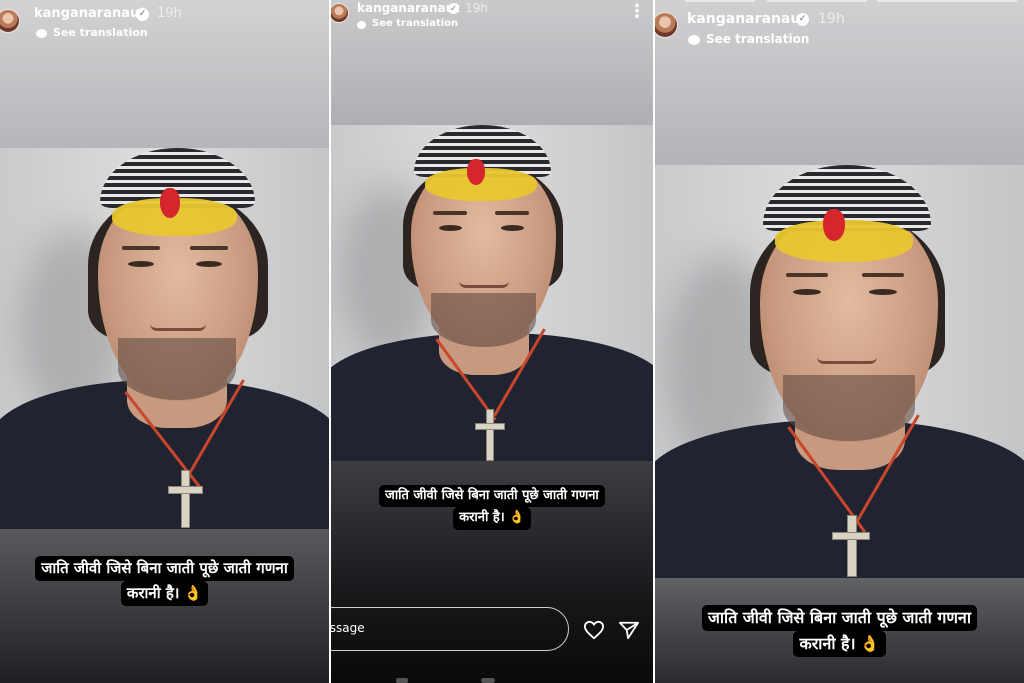 This screenshot has width=1024, height=683. Describe the element at coordinates (348, 628) in the screenshot. I see `message-placeholder: Message` at that location.